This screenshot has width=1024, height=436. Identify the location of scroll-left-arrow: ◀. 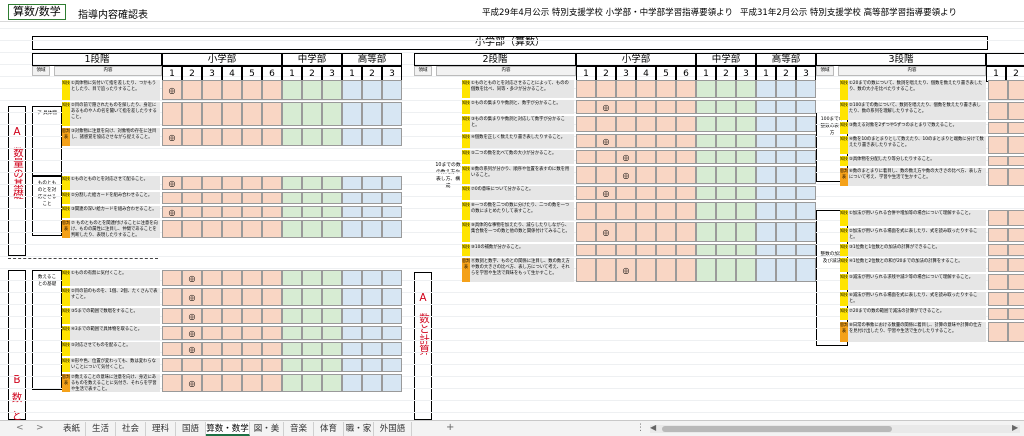
(653, 427).